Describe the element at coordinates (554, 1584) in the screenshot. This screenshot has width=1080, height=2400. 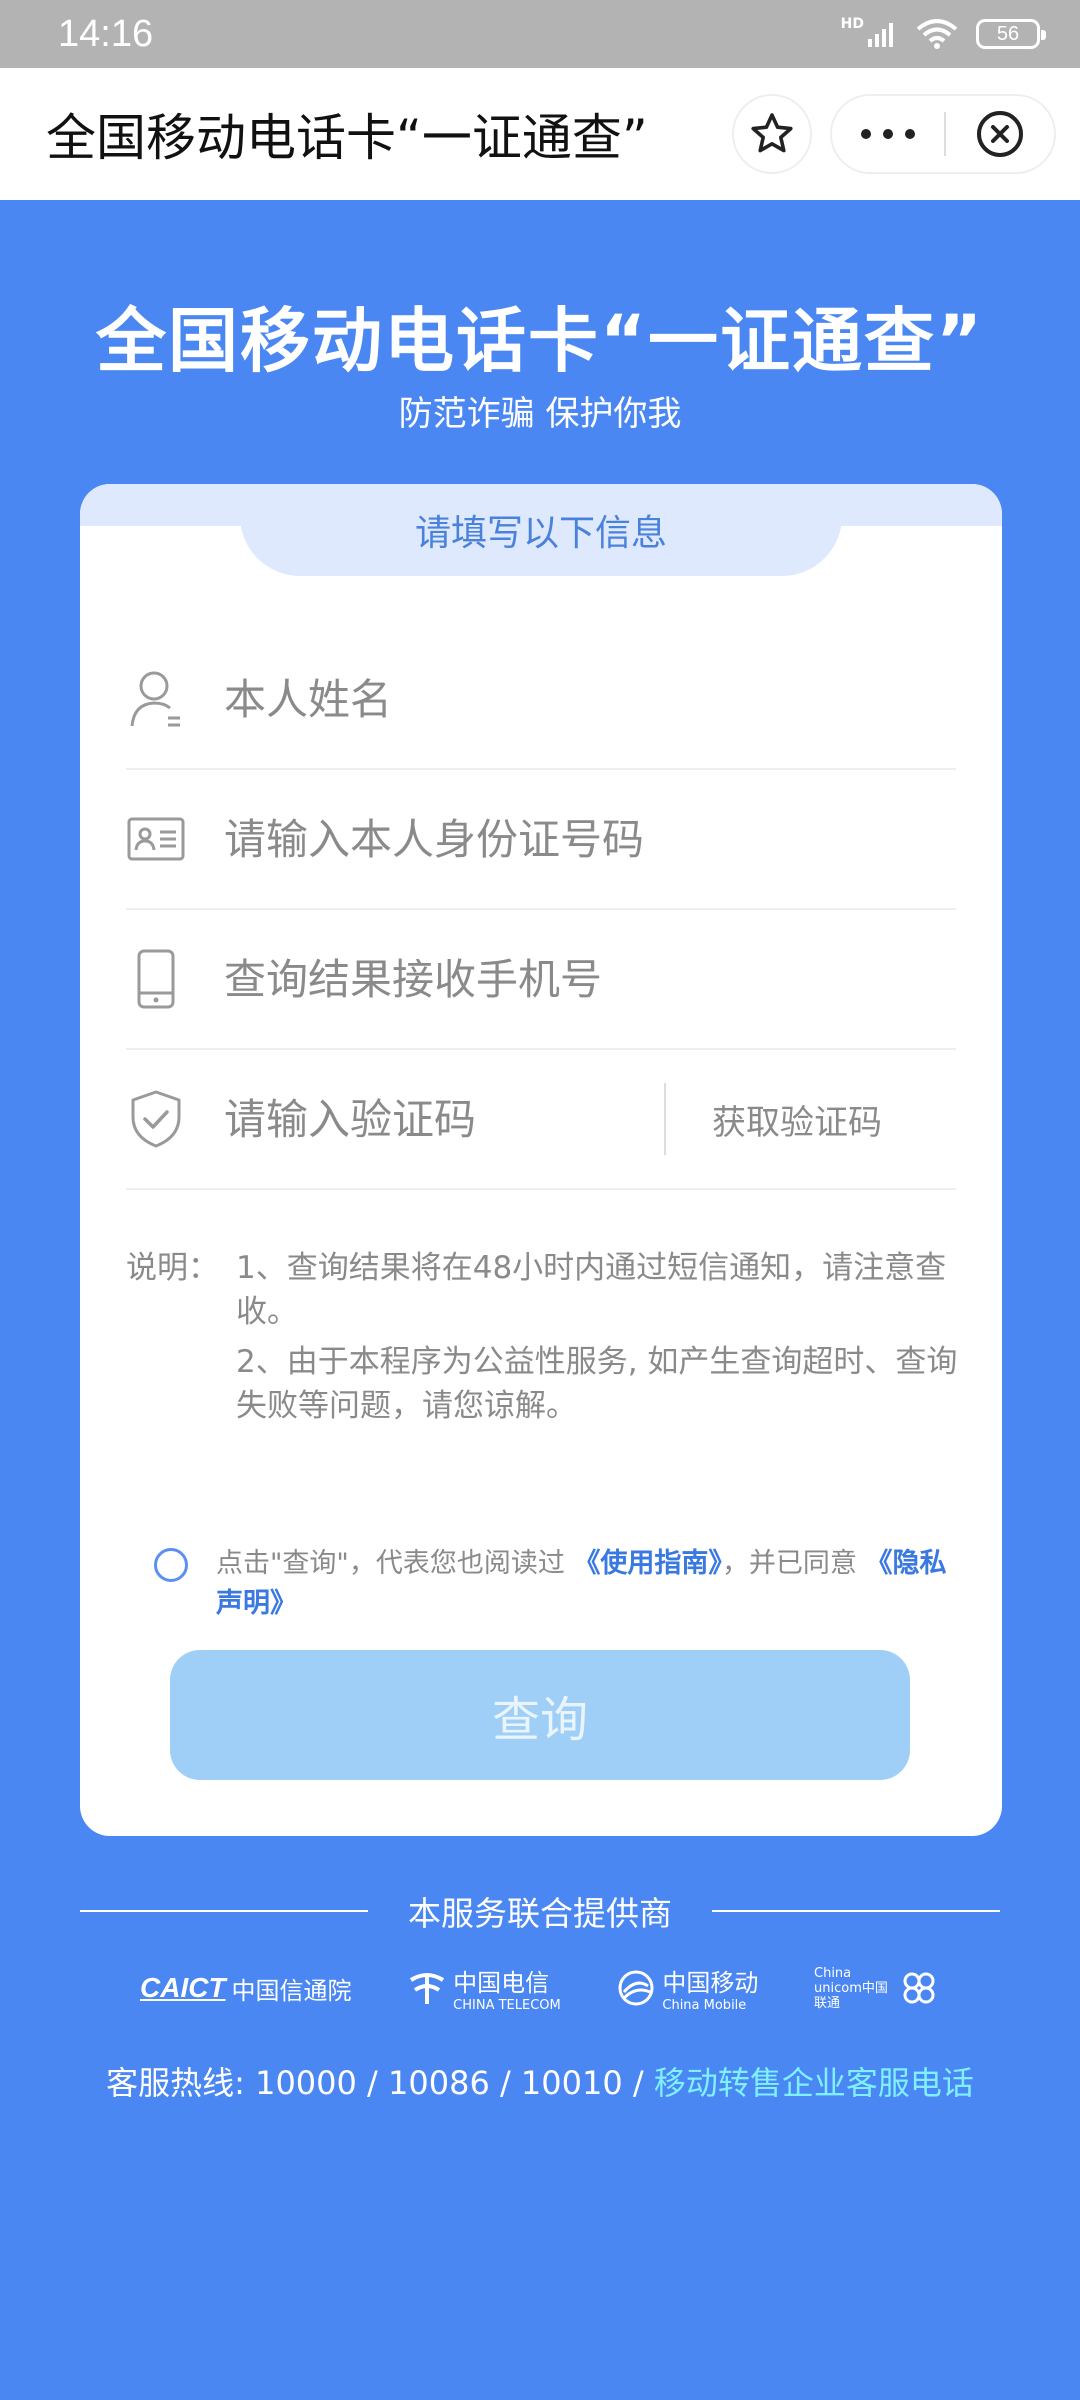
I see `agreement: 点击"查询"，代表您也阅读过 《使用指南》，并已同意 《隐私声明》` at that location.